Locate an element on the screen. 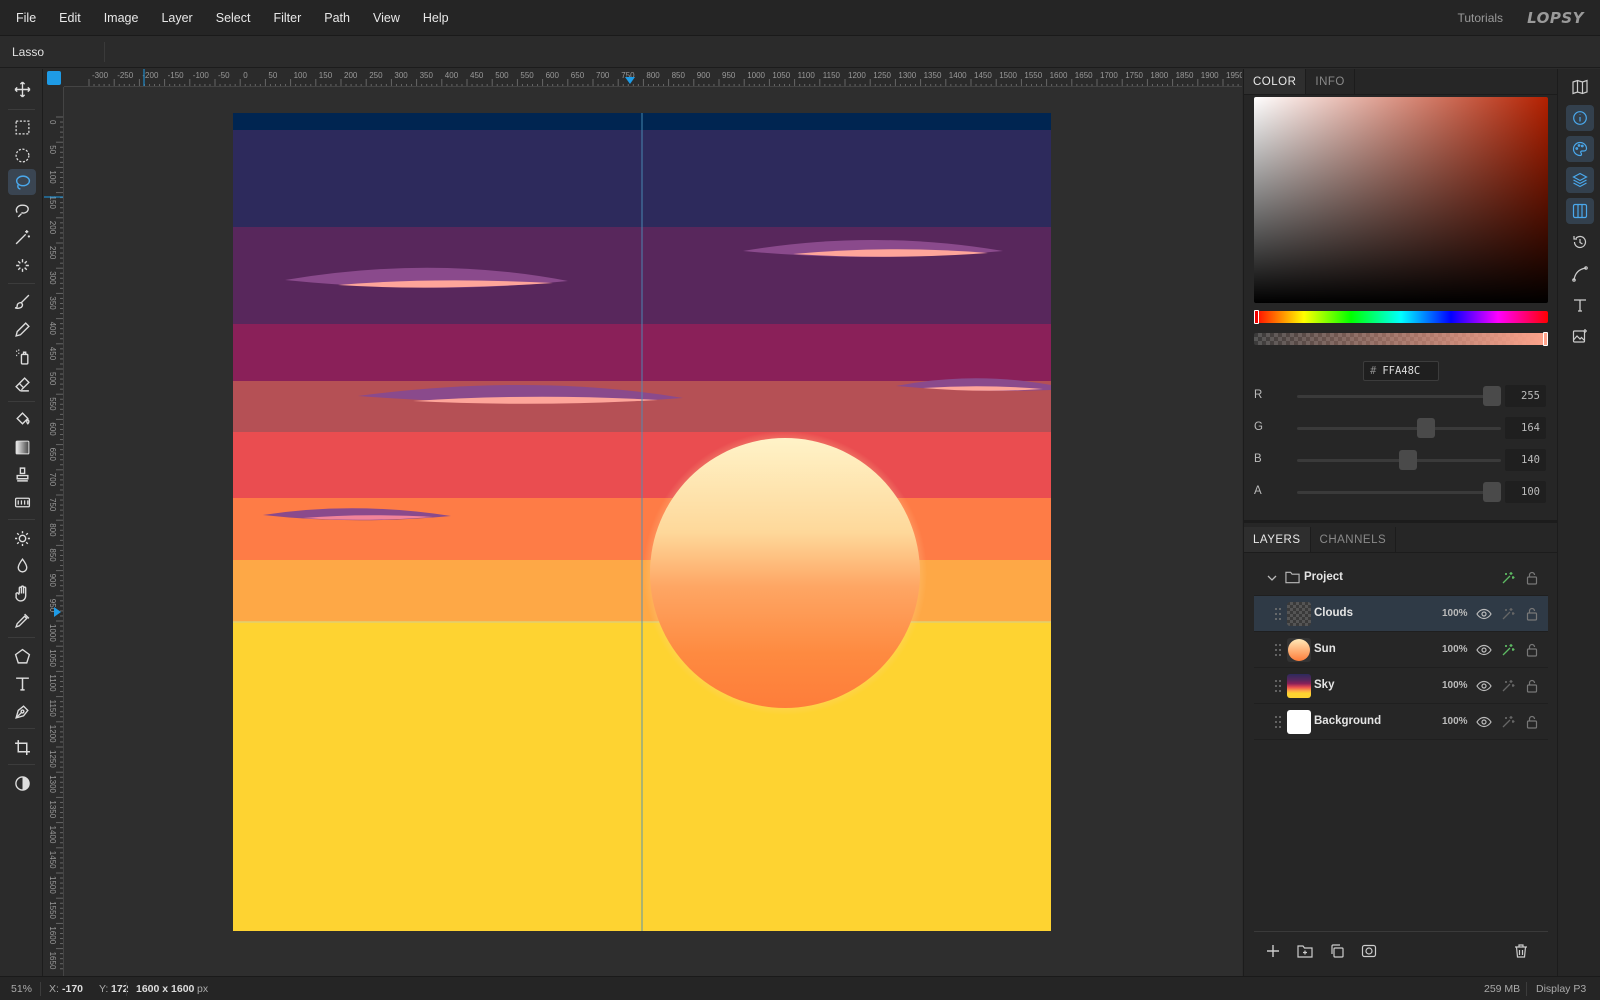 The image size is (1600, 1000). sharpen-tool is located at coordinates (22, 538).